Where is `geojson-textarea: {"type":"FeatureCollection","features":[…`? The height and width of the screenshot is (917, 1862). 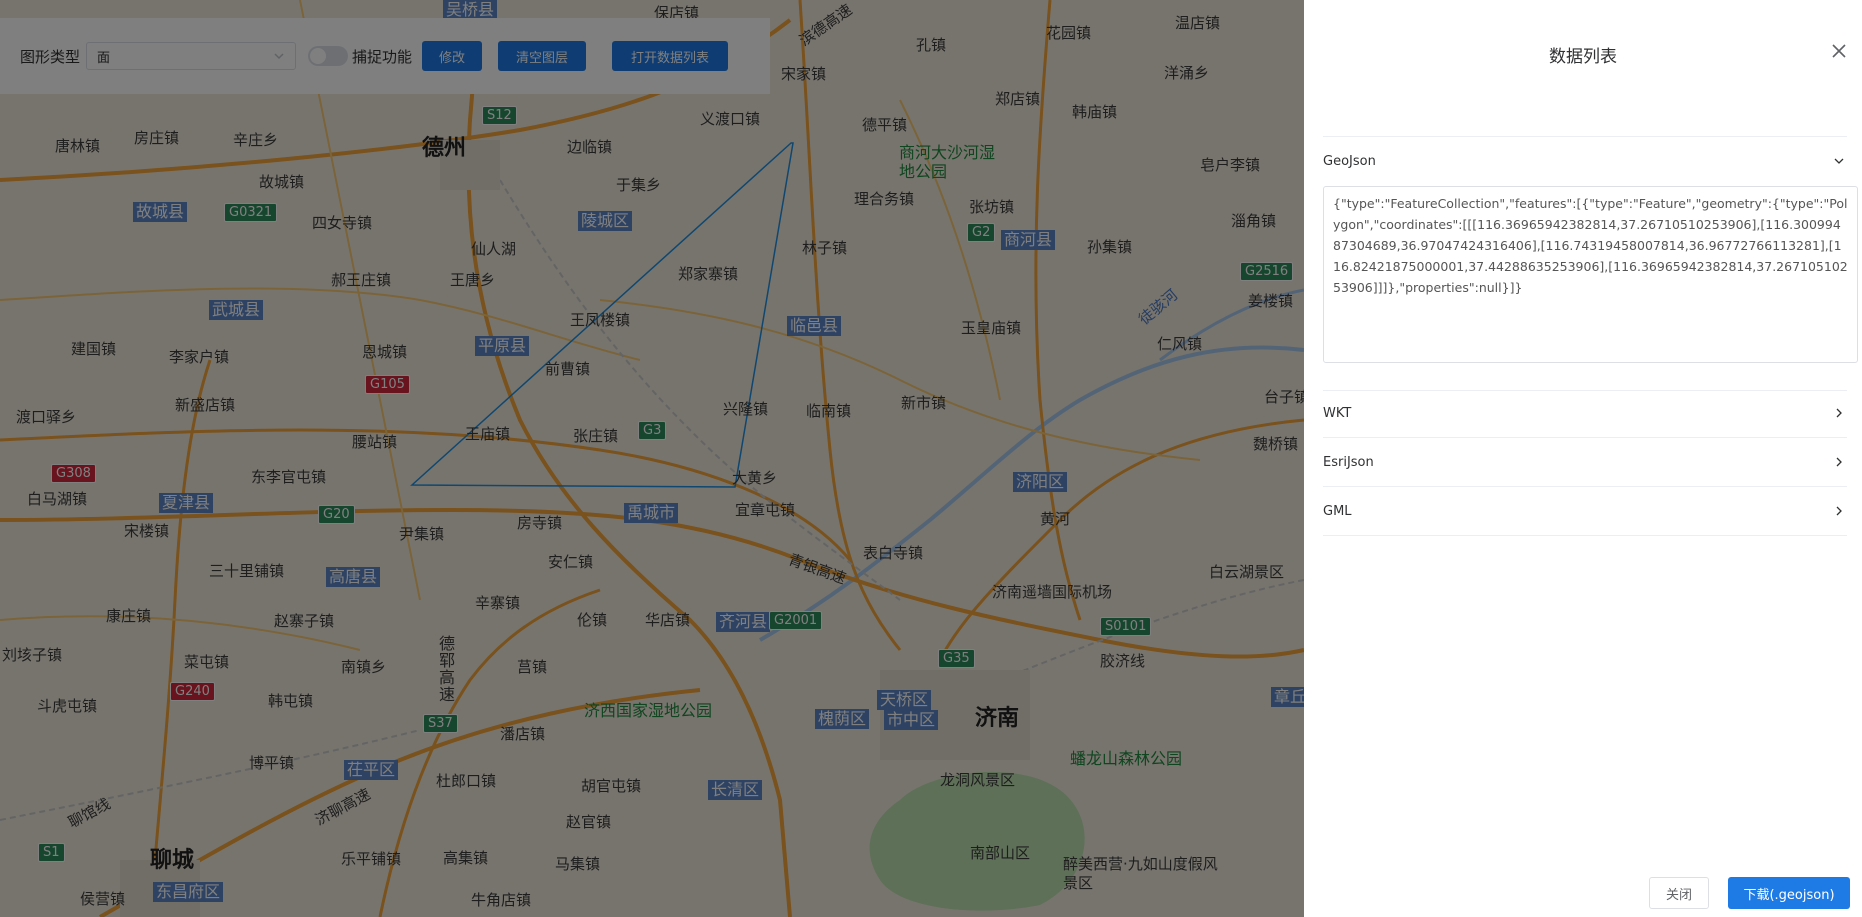
geojson-textarea: {"type":"FeatureCollection","features":[… is located at coordinates (1590, 274).